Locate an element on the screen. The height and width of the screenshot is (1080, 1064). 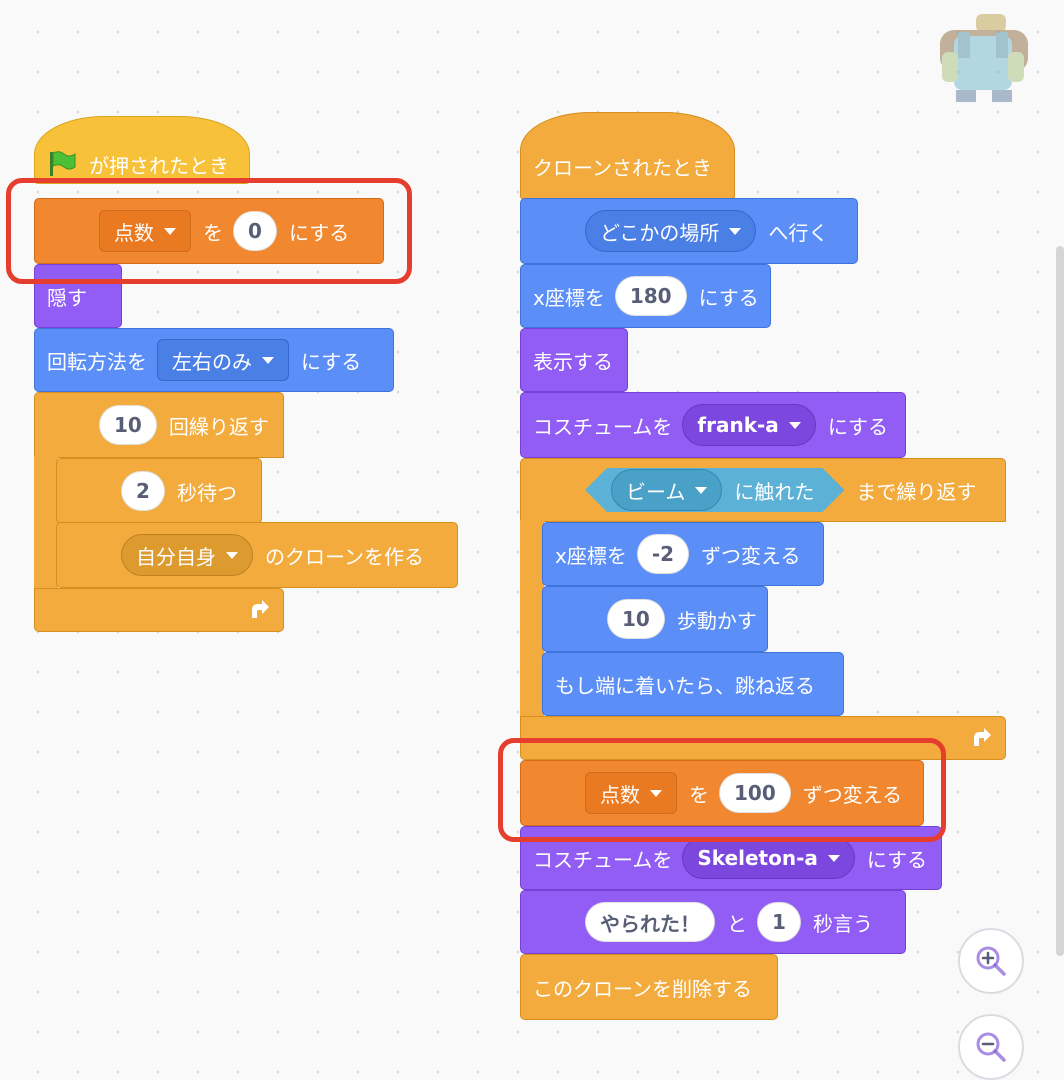
repeat-until-label: まで繰り返す is located at coordinates (916, 491).